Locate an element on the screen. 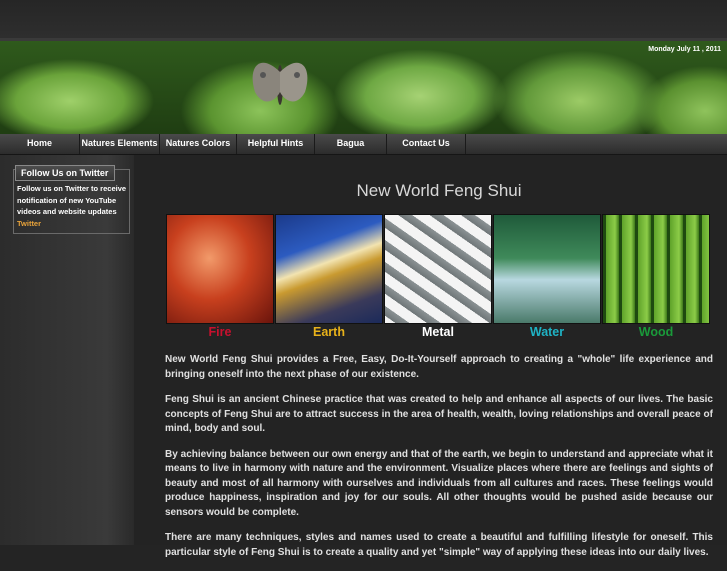  metal-label-text: Metal is located at coordinates (438, 332).